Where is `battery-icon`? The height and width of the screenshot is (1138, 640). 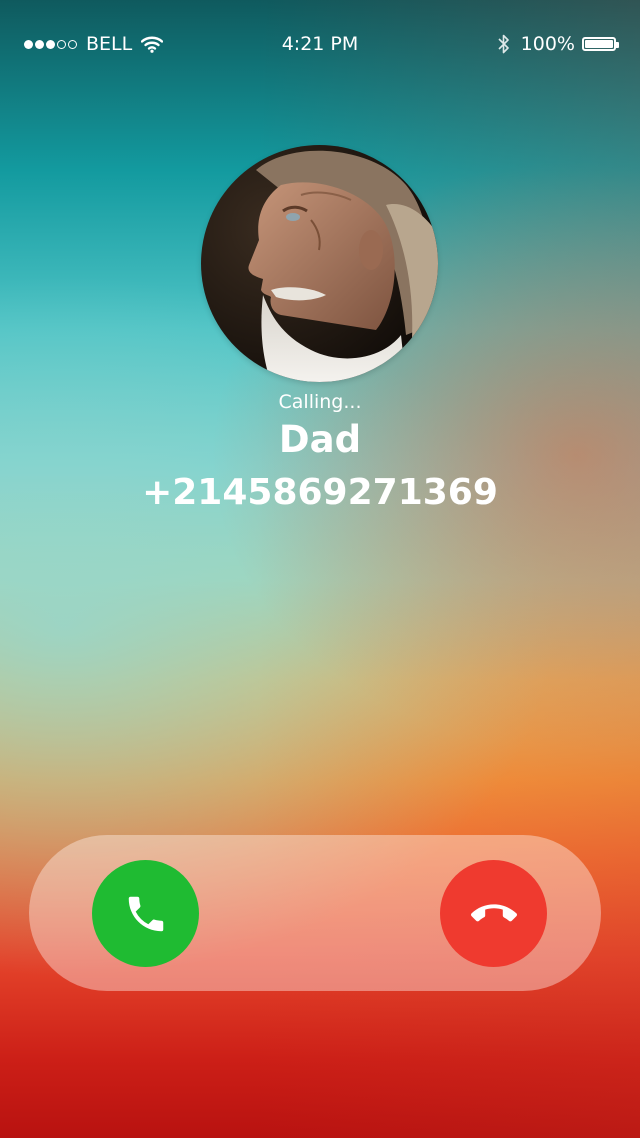 battery-icon is located at coordinates (600, 44).